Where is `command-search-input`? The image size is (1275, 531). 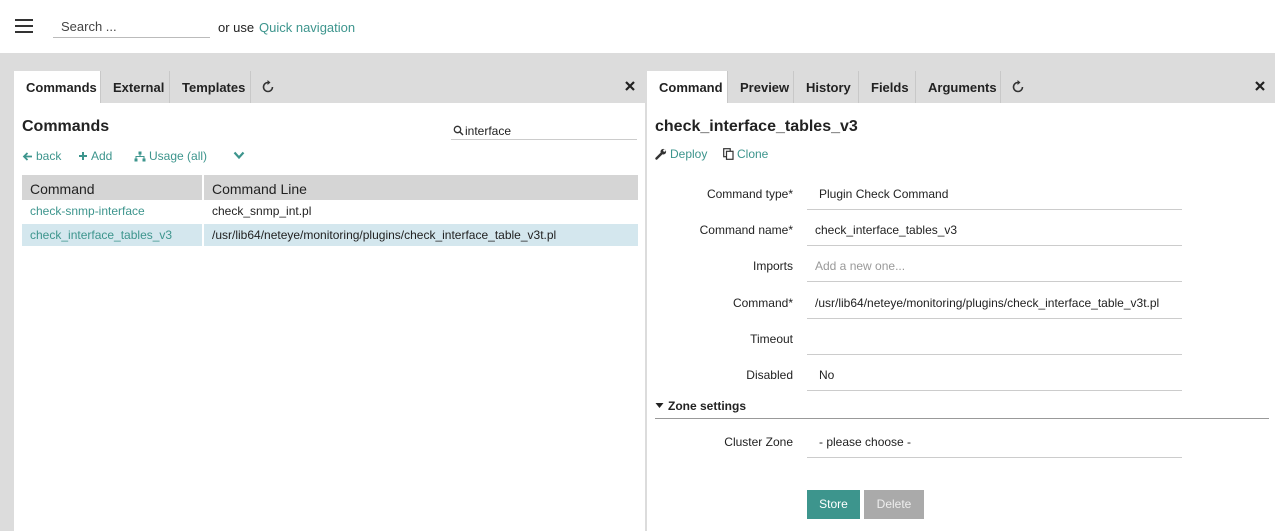 command-search-input is located at coordinates (550, 130).